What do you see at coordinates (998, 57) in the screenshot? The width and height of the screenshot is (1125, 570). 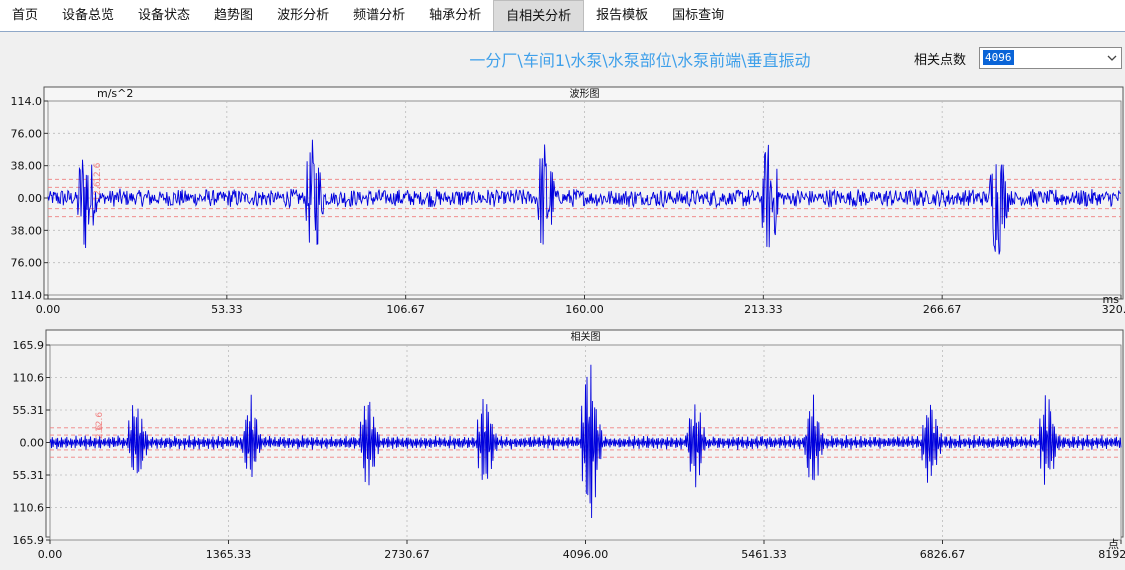 I see `correlation-points-value: 4096` at bounding box center [998, 57].